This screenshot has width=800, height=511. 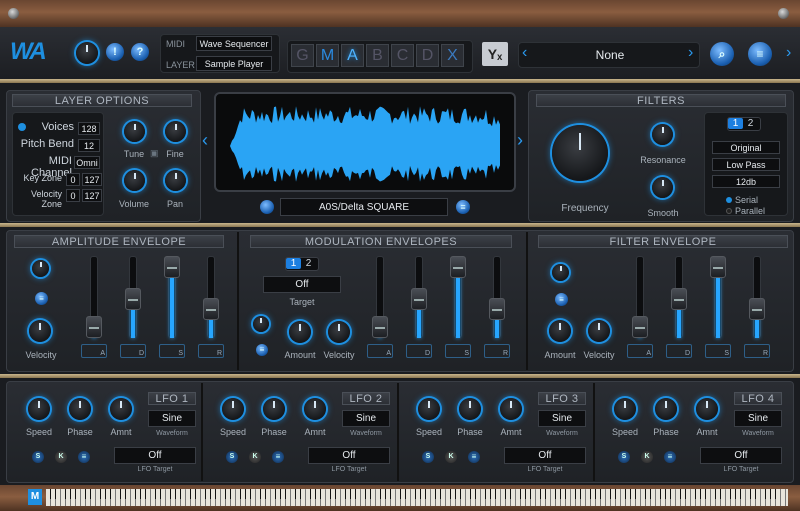 I want to click on mod-adsr-icon: A, so click(x=380, y=351).